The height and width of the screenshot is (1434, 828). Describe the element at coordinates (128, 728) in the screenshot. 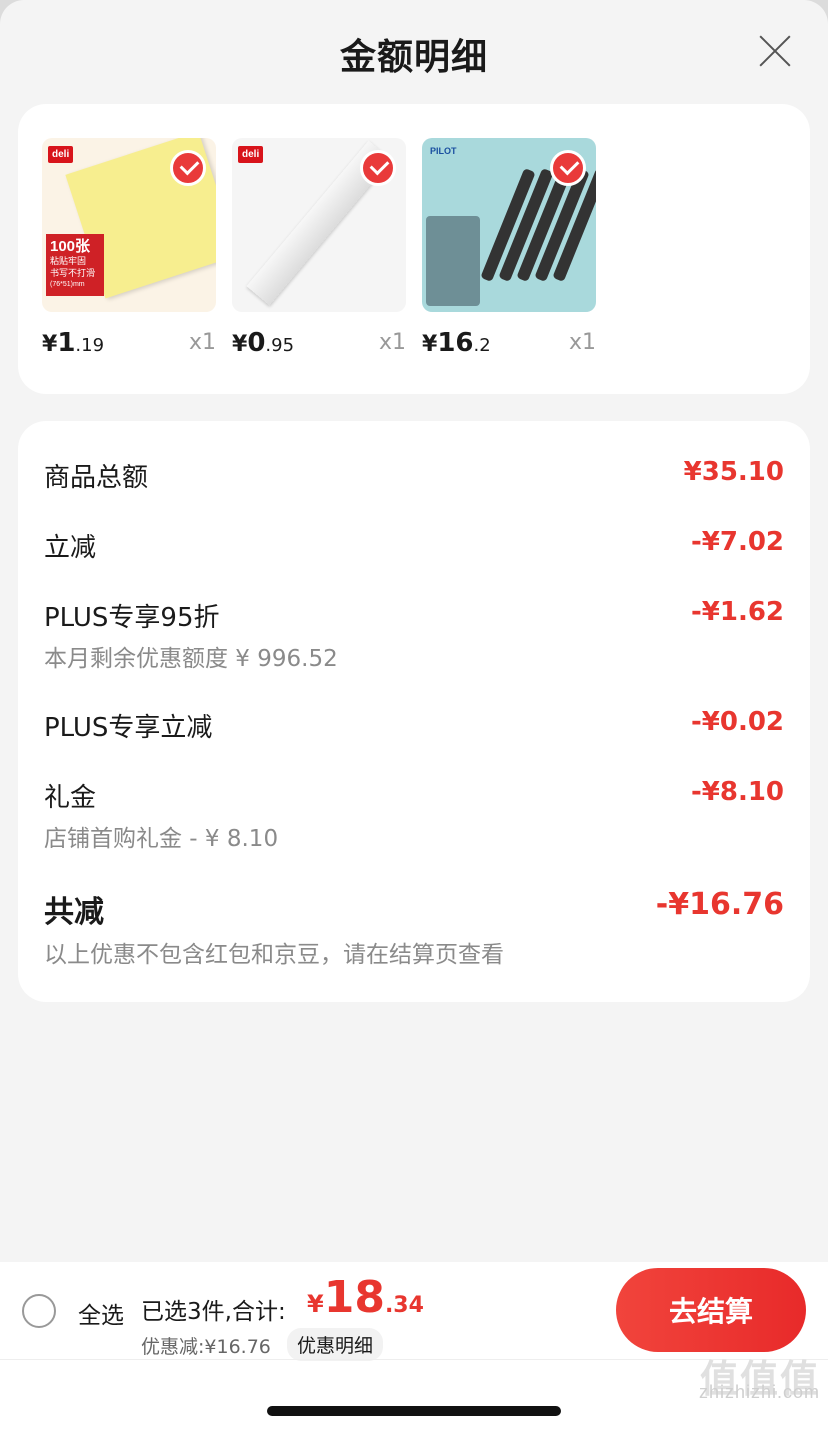

I see `row-label: PLUS专享立减` at that location.